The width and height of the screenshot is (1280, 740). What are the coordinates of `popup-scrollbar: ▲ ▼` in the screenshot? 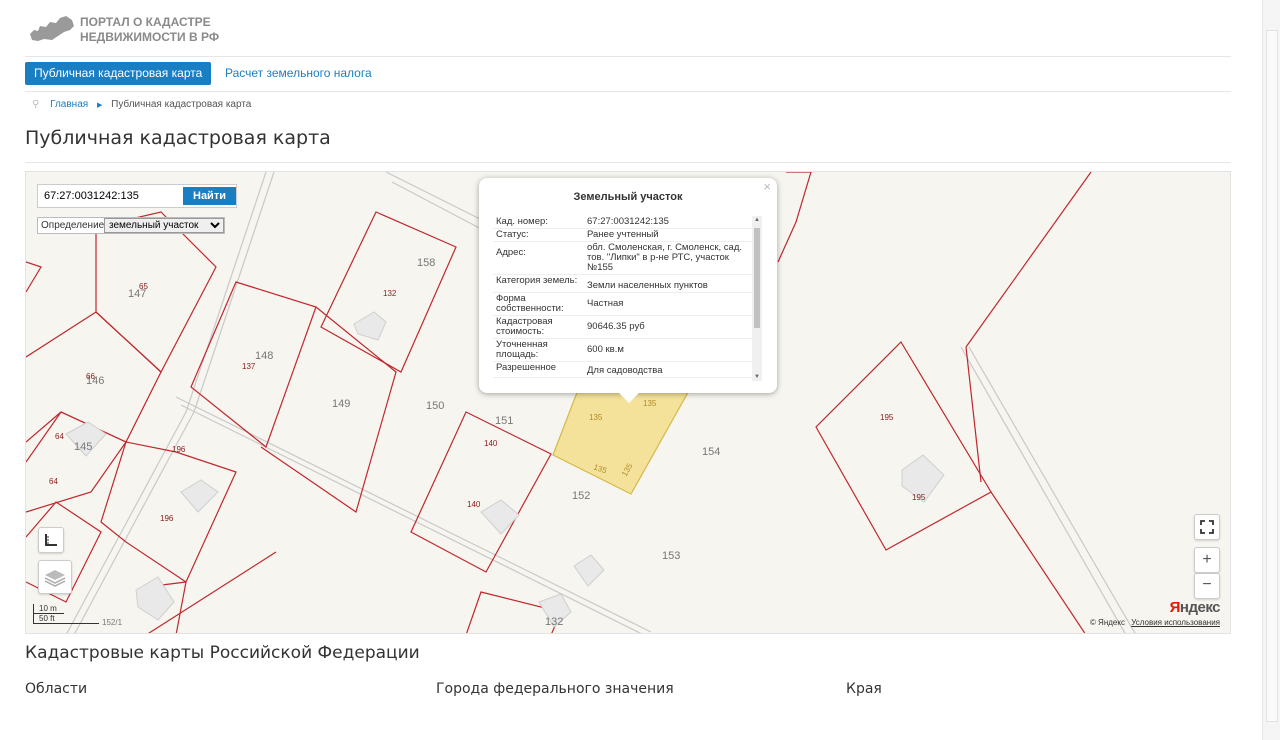 It's located at (757, 298).